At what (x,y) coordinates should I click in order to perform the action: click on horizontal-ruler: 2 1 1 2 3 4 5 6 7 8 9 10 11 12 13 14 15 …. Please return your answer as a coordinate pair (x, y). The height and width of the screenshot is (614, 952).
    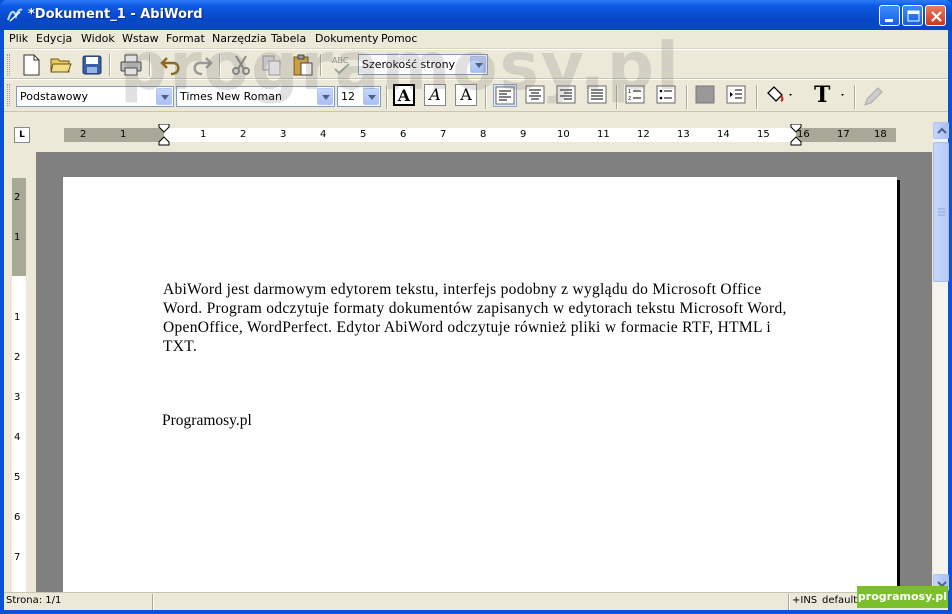
    Looking at the image, I should click on (480, 135).